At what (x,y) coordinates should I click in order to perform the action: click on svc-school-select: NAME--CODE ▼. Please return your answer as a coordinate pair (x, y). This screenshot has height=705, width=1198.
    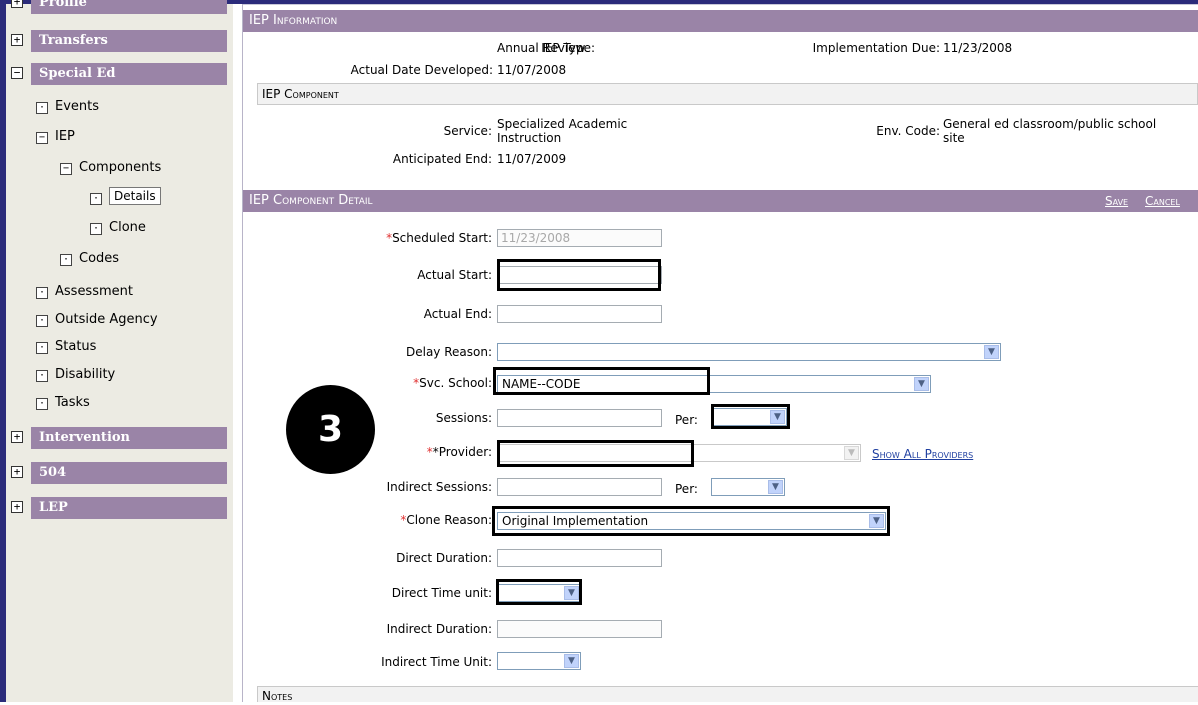
    Looking at the image, I should click on (714, 384).